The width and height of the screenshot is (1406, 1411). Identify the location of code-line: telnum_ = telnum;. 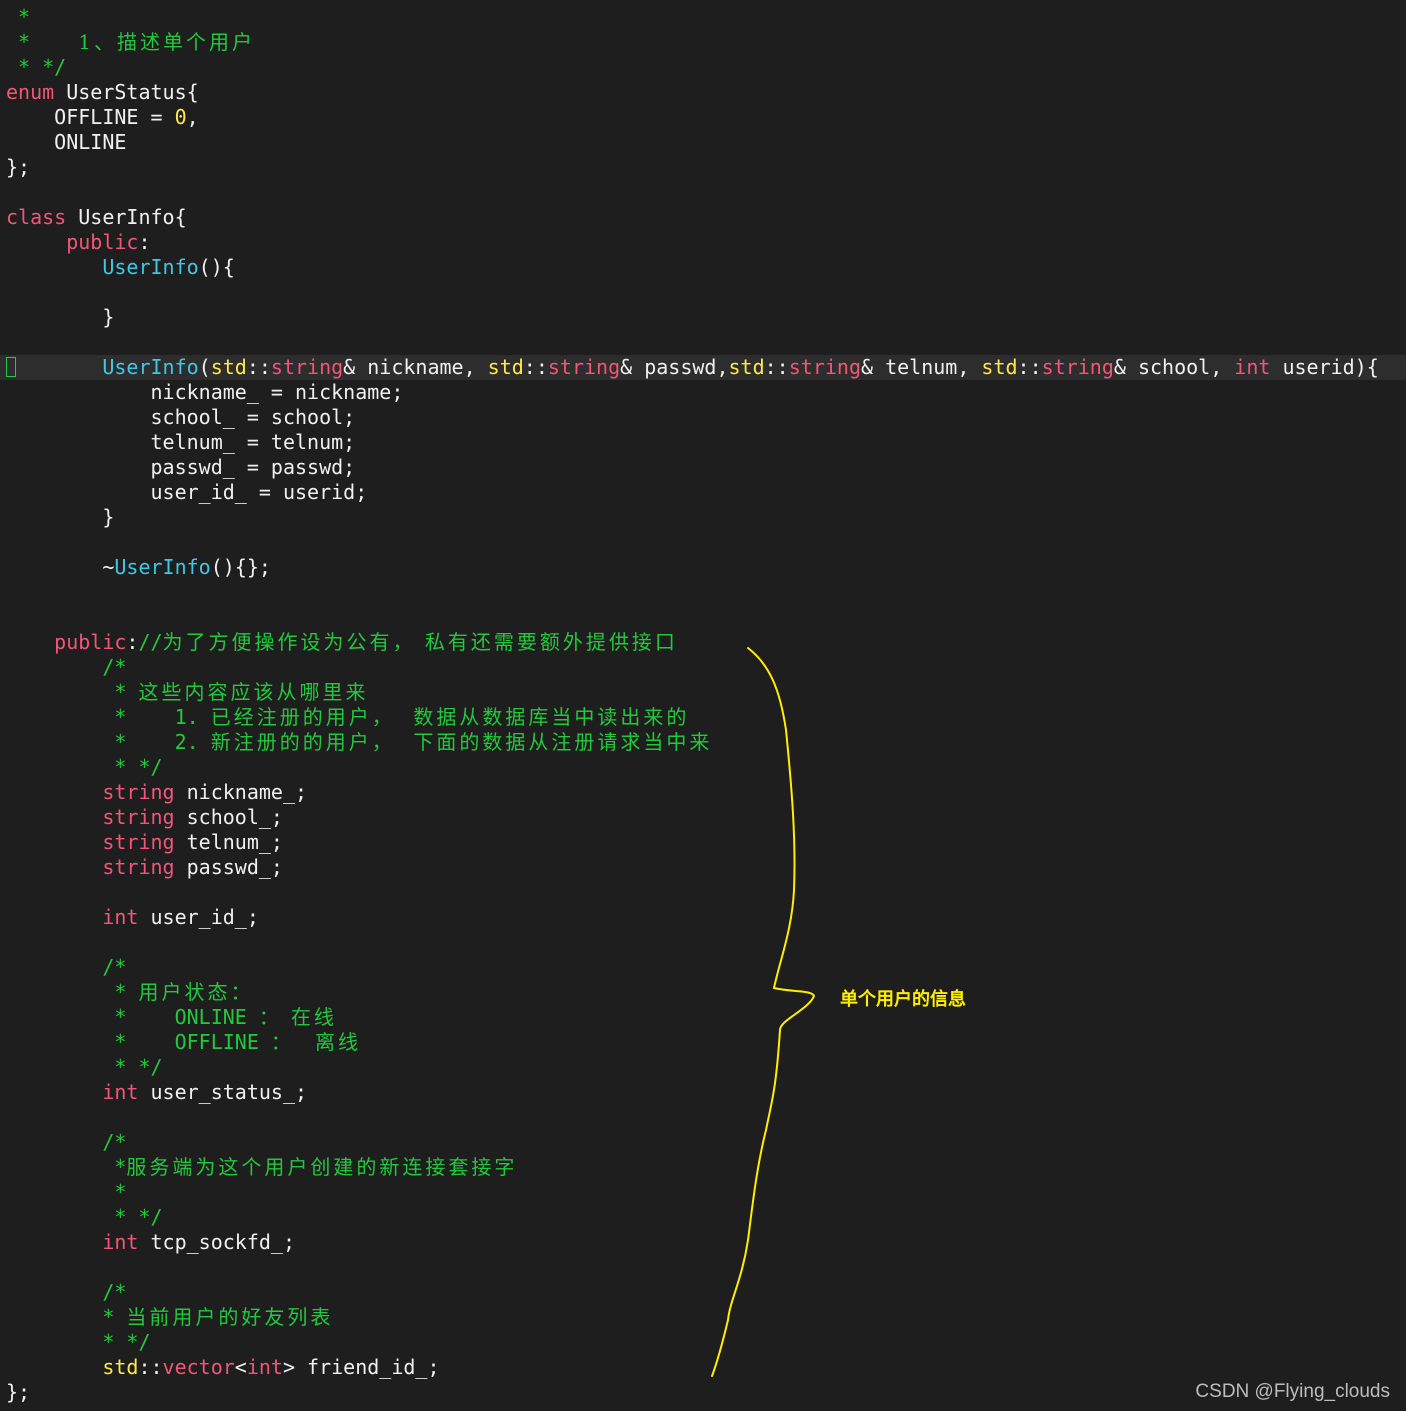
(703, 442).